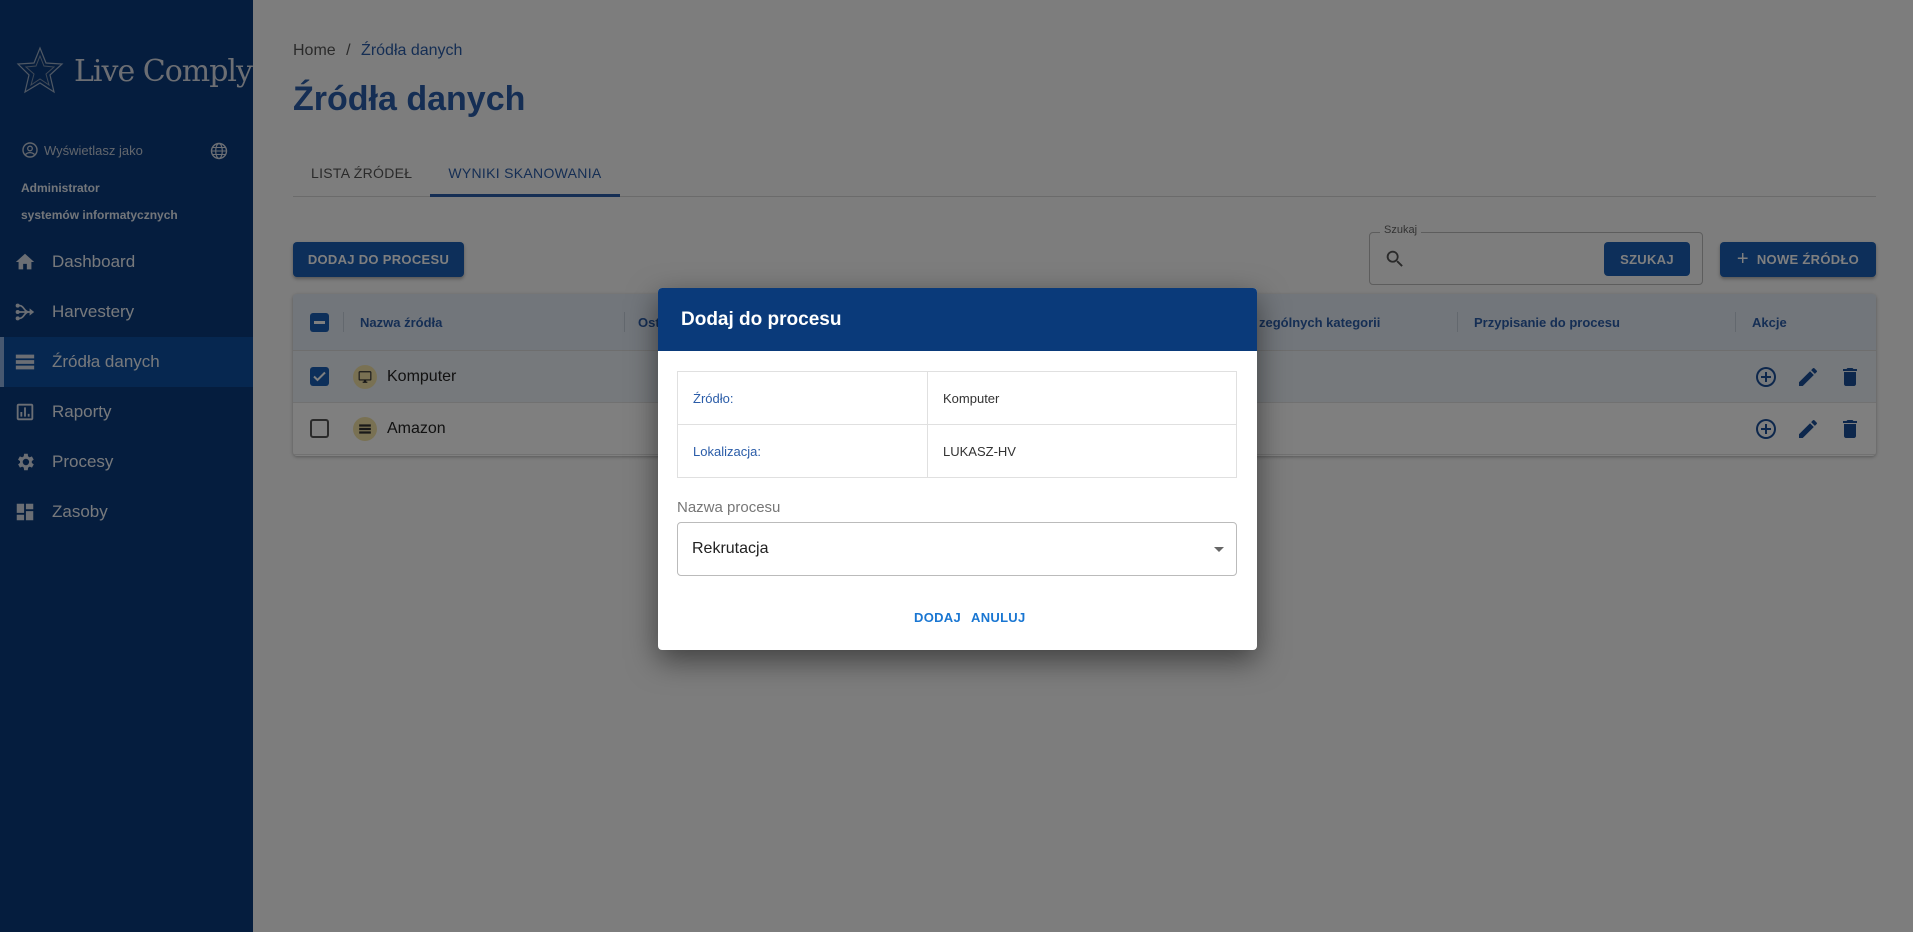 This screenshot has width=1913, height=932. I want to click on chevron-down-icon, so click(1219, 549).